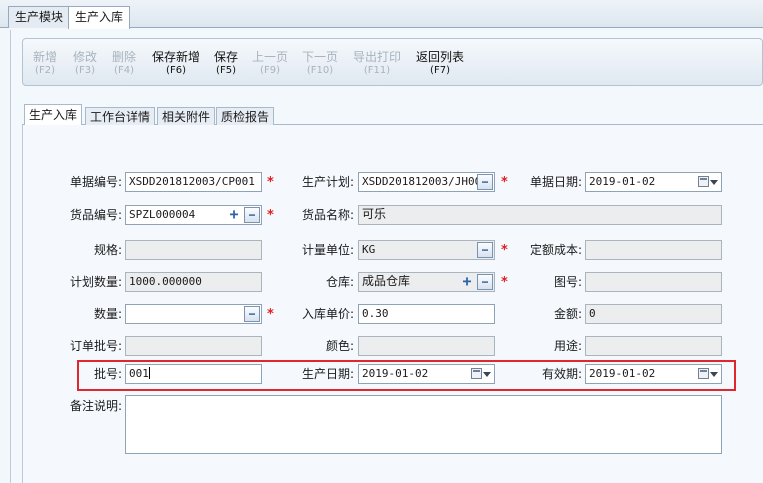  Describe the element at coordinates (270, 57) in the screenshot. I see `prev-page-label: 上一页` at that location.